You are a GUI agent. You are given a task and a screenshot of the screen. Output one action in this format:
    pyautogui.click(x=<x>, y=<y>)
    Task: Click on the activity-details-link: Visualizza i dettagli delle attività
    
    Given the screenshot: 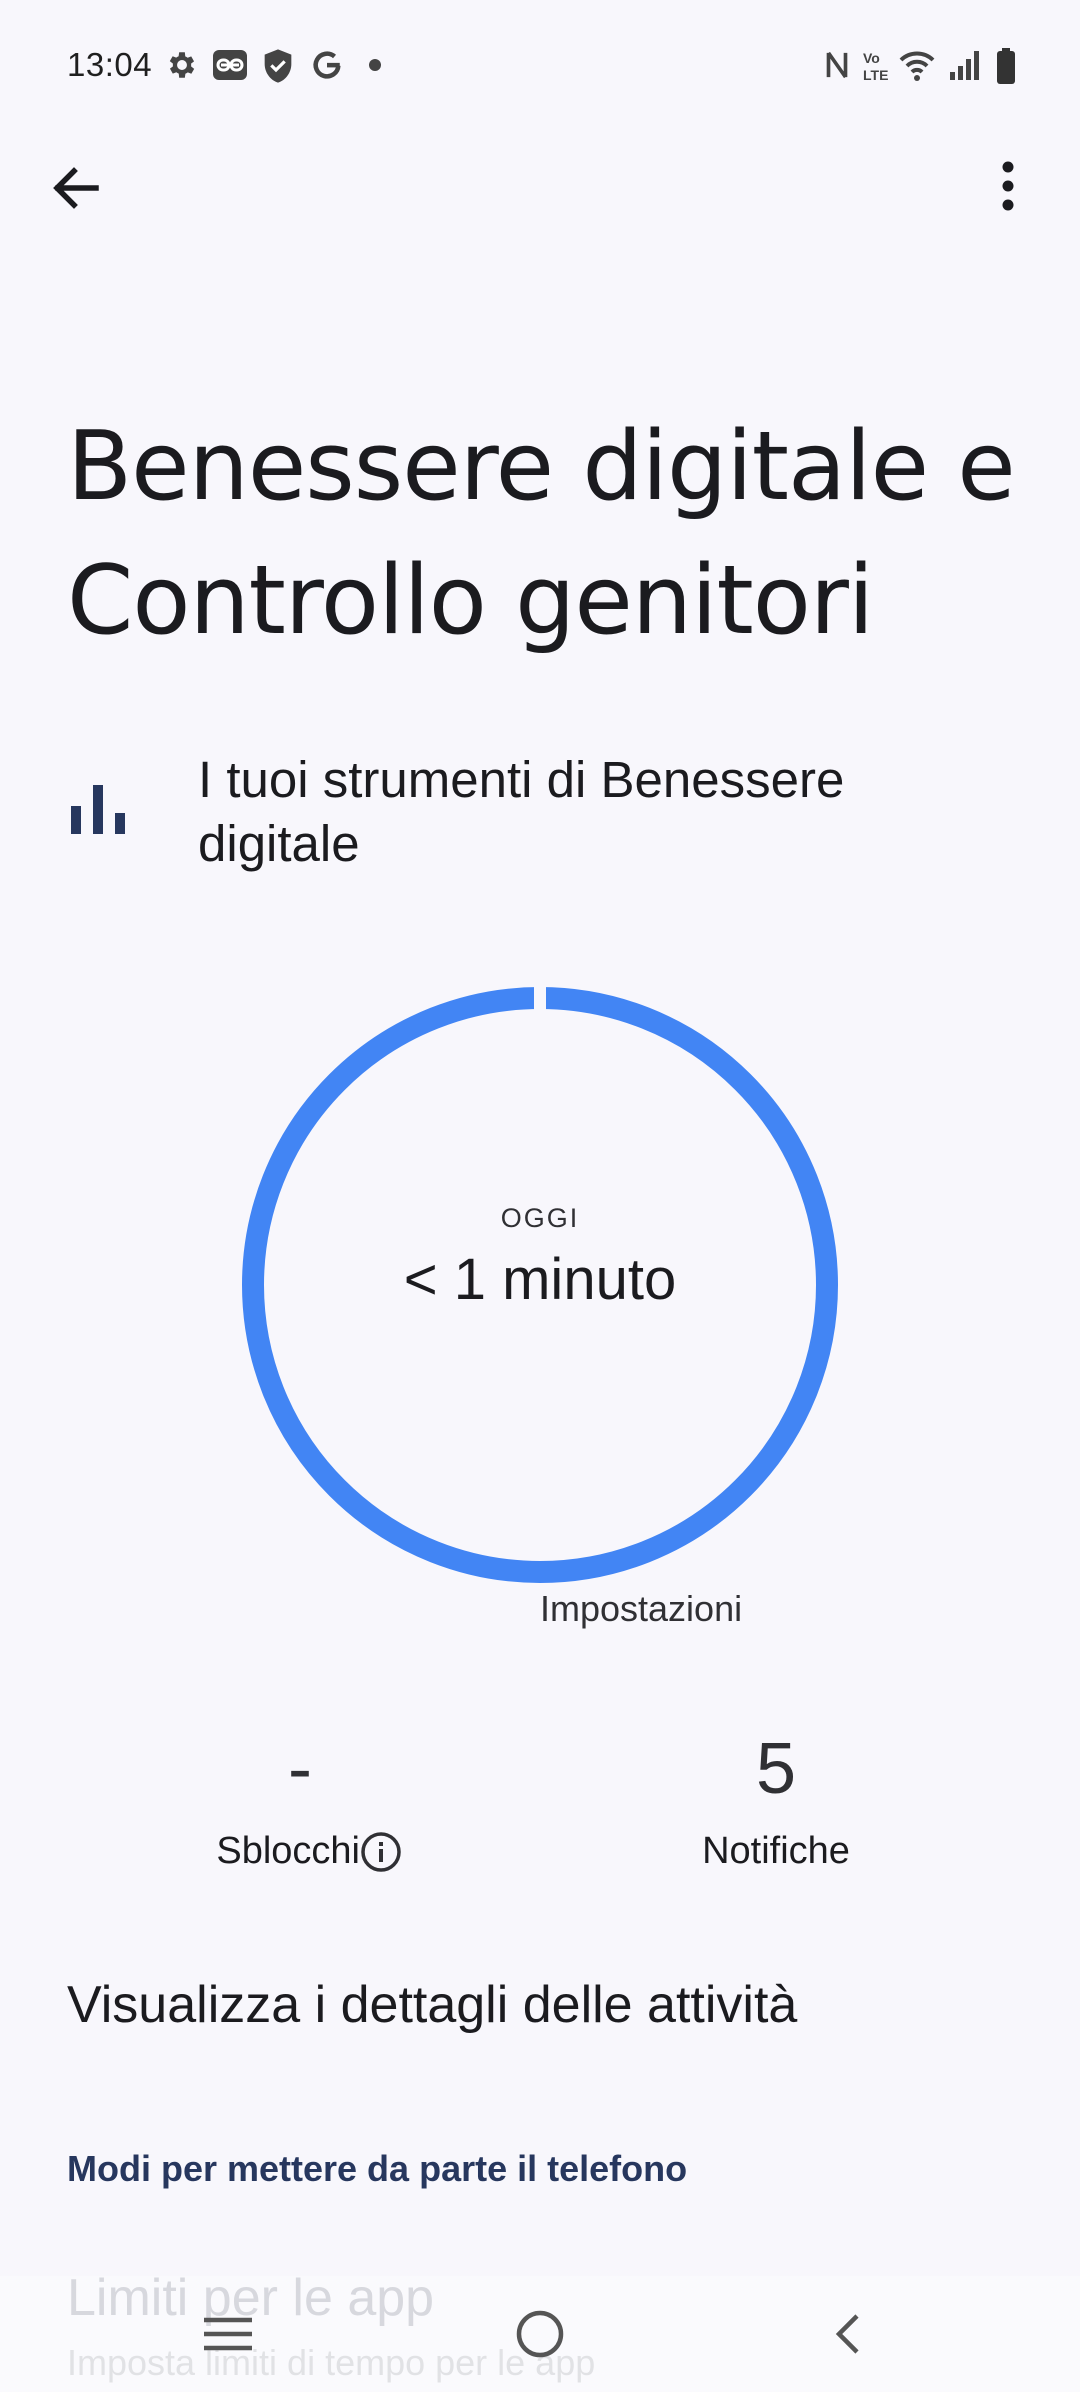 What is the action you would take?
    pyautogui.click(x=547, y=2005)
    